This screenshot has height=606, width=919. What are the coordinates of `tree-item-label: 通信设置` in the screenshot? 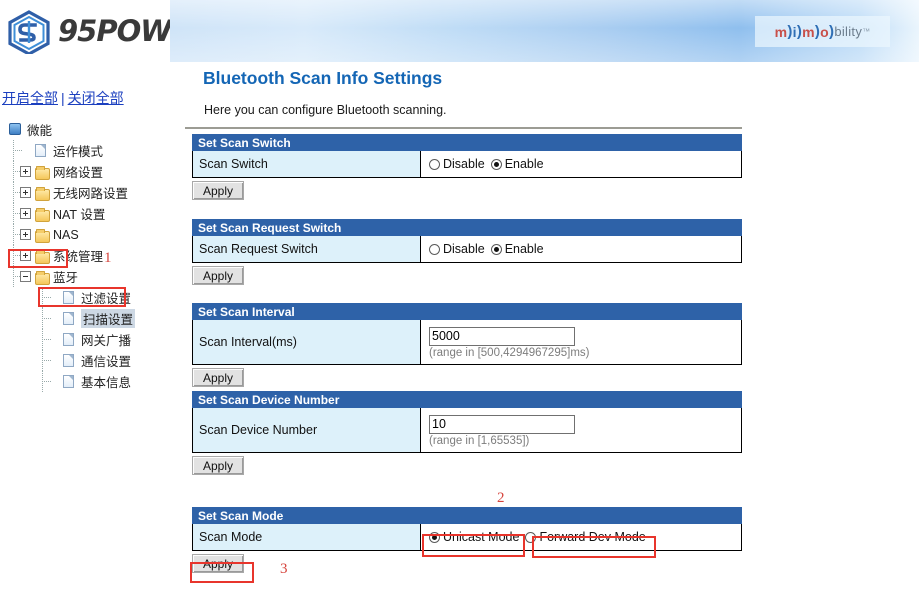 It's located at (106, 362).